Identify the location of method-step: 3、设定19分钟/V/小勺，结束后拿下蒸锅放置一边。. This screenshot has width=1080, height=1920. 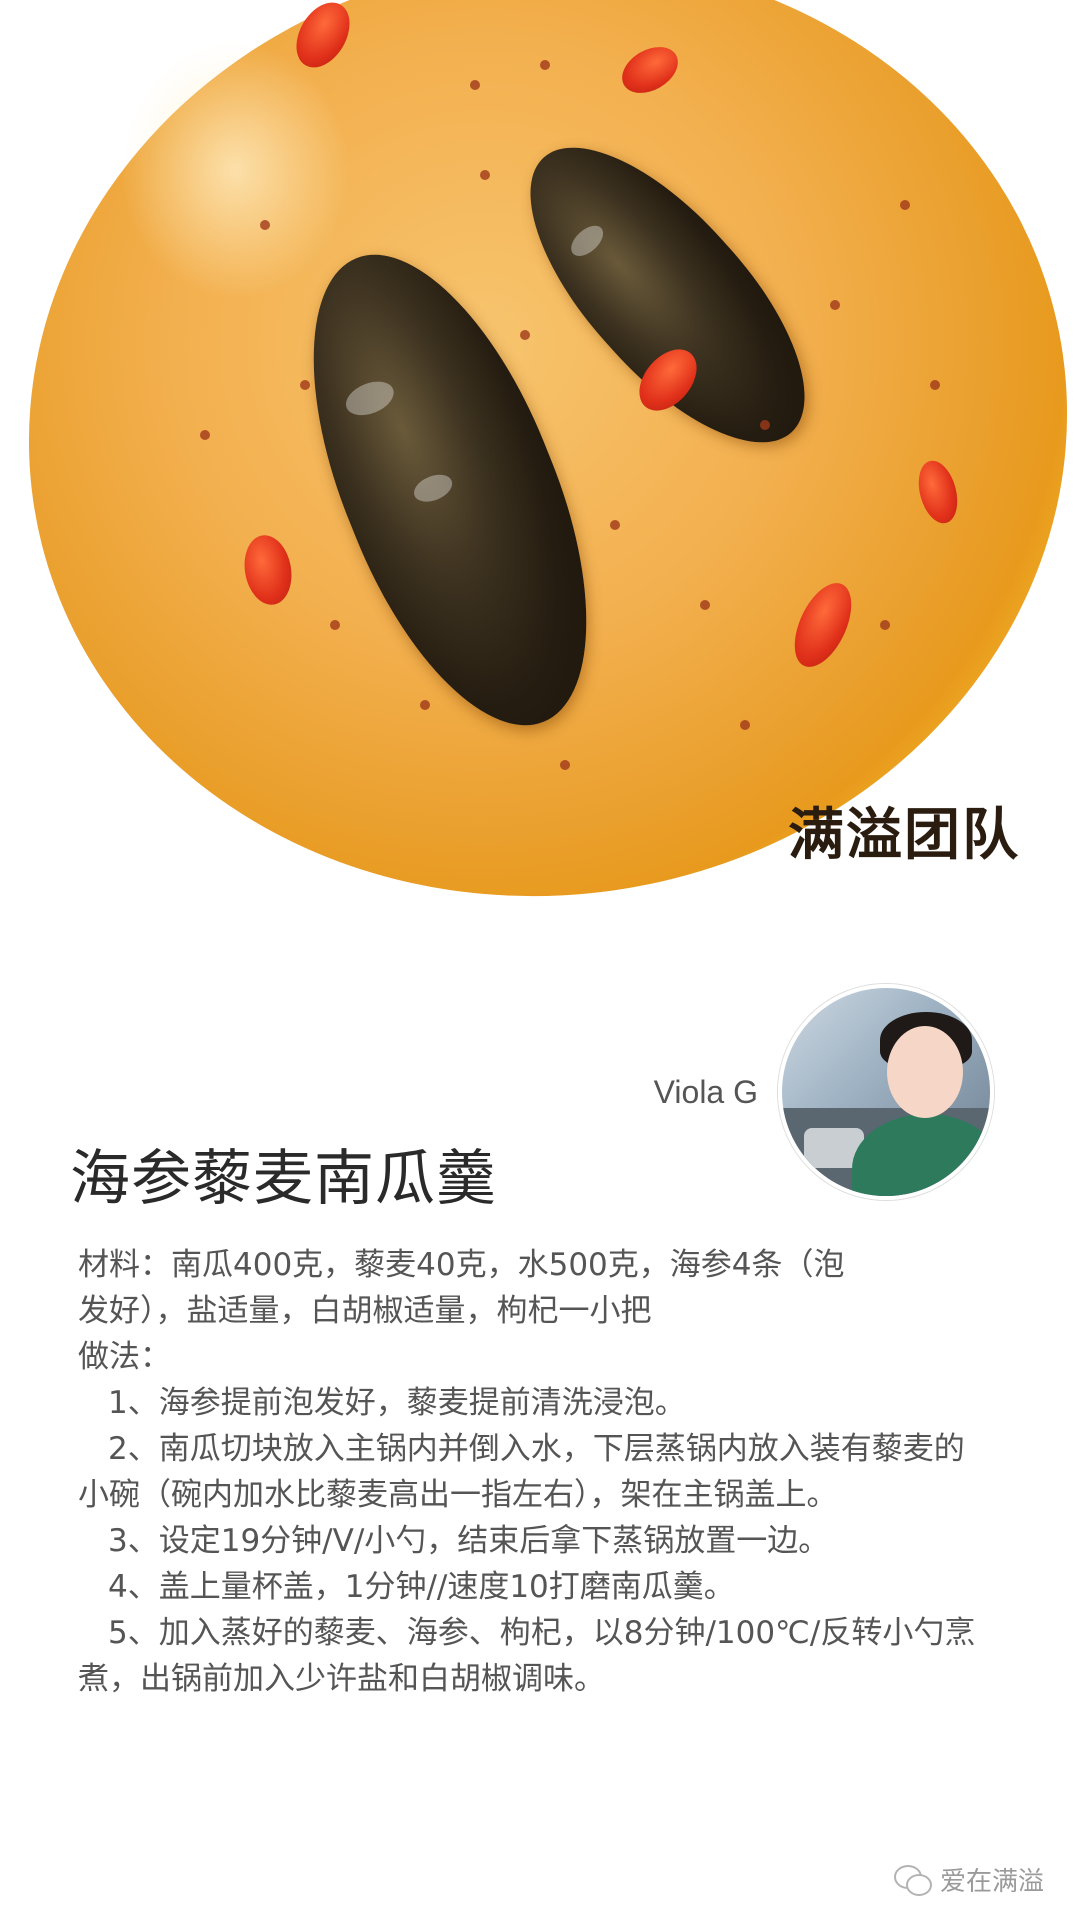
(469, 1541).